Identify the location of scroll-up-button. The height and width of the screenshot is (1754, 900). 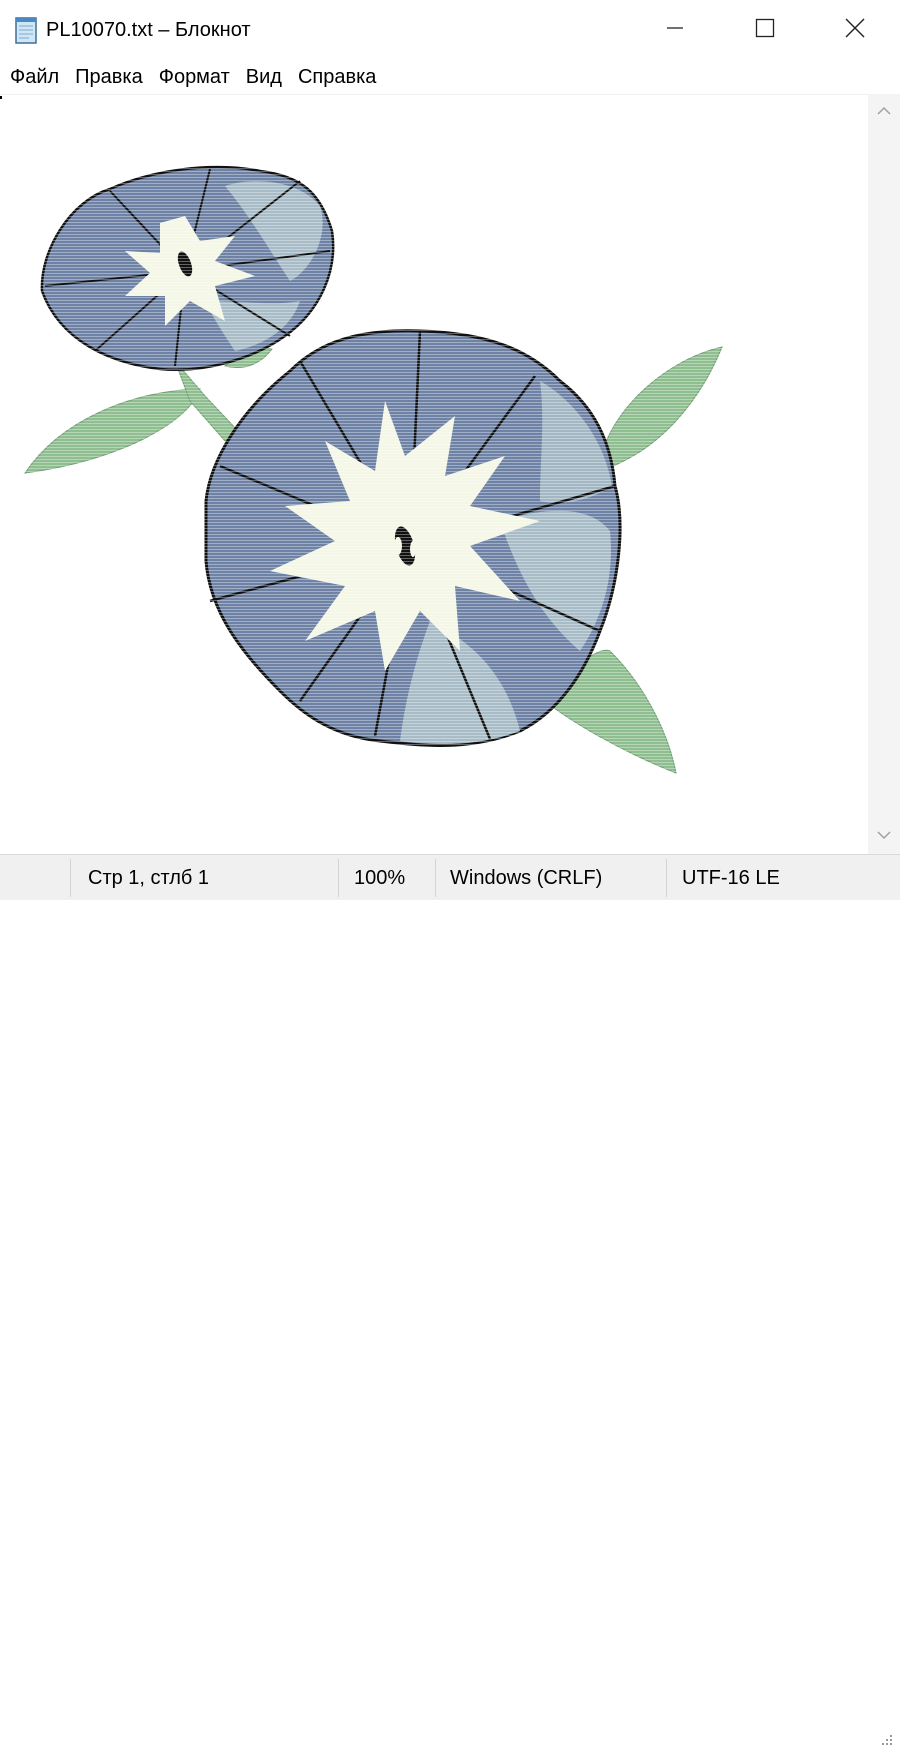
(884, 112).